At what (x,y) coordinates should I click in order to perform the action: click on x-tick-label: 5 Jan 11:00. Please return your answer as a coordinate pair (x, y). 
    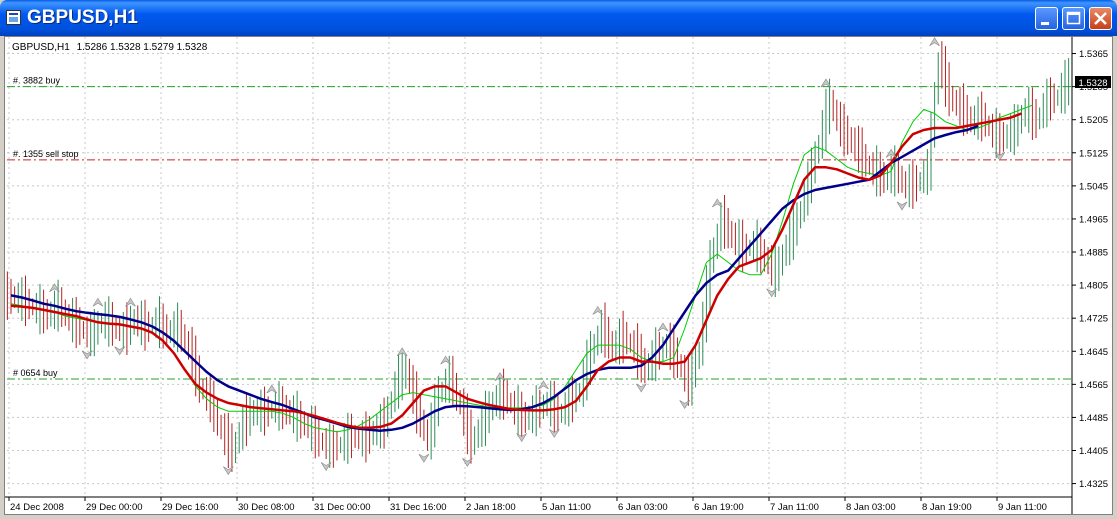
    Looking at the image, I should click on (566, 507).